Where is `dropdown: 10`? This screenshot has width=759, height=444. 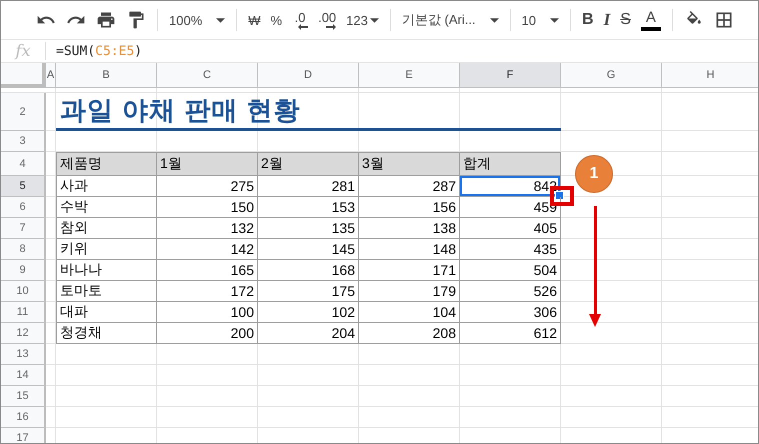
dropdown: 10 is located at coordinates (540, 20).